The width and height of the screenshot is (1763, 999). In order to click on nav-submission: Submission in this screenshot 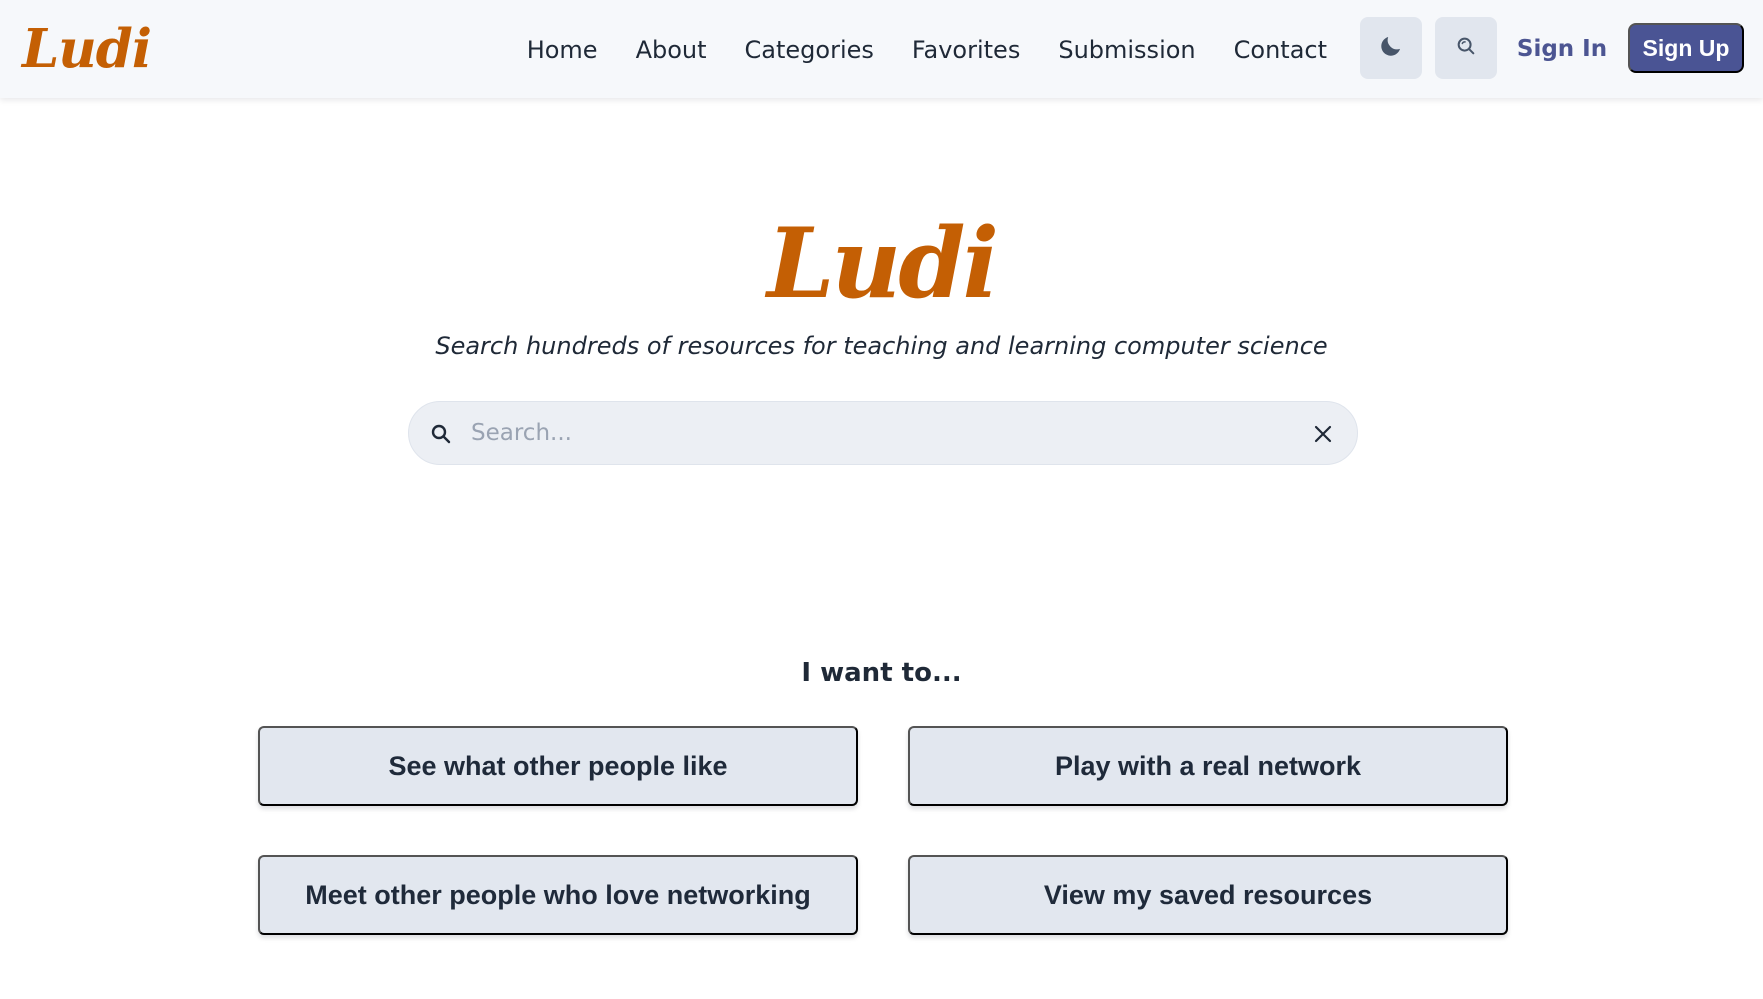, I will do `click(1126, 50)`.